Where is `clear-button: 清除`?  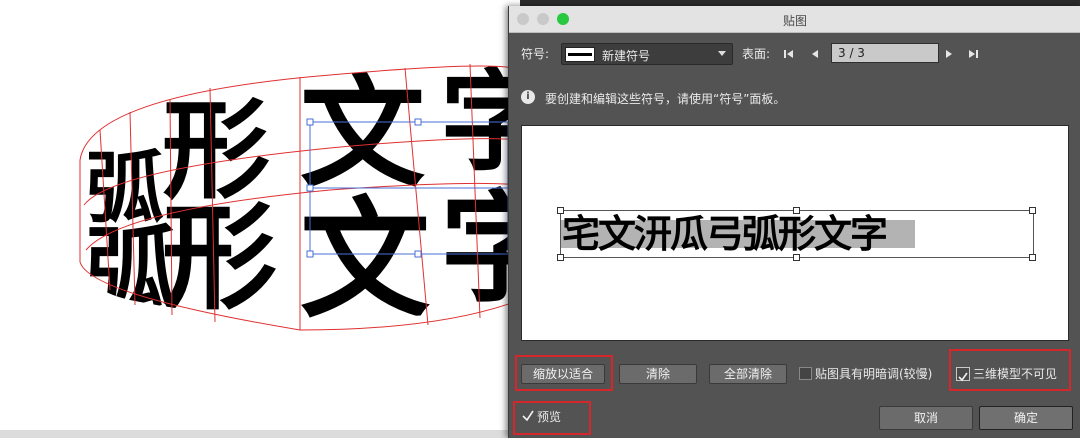
clear-button: 清除 is located at coordinates (658, 374).